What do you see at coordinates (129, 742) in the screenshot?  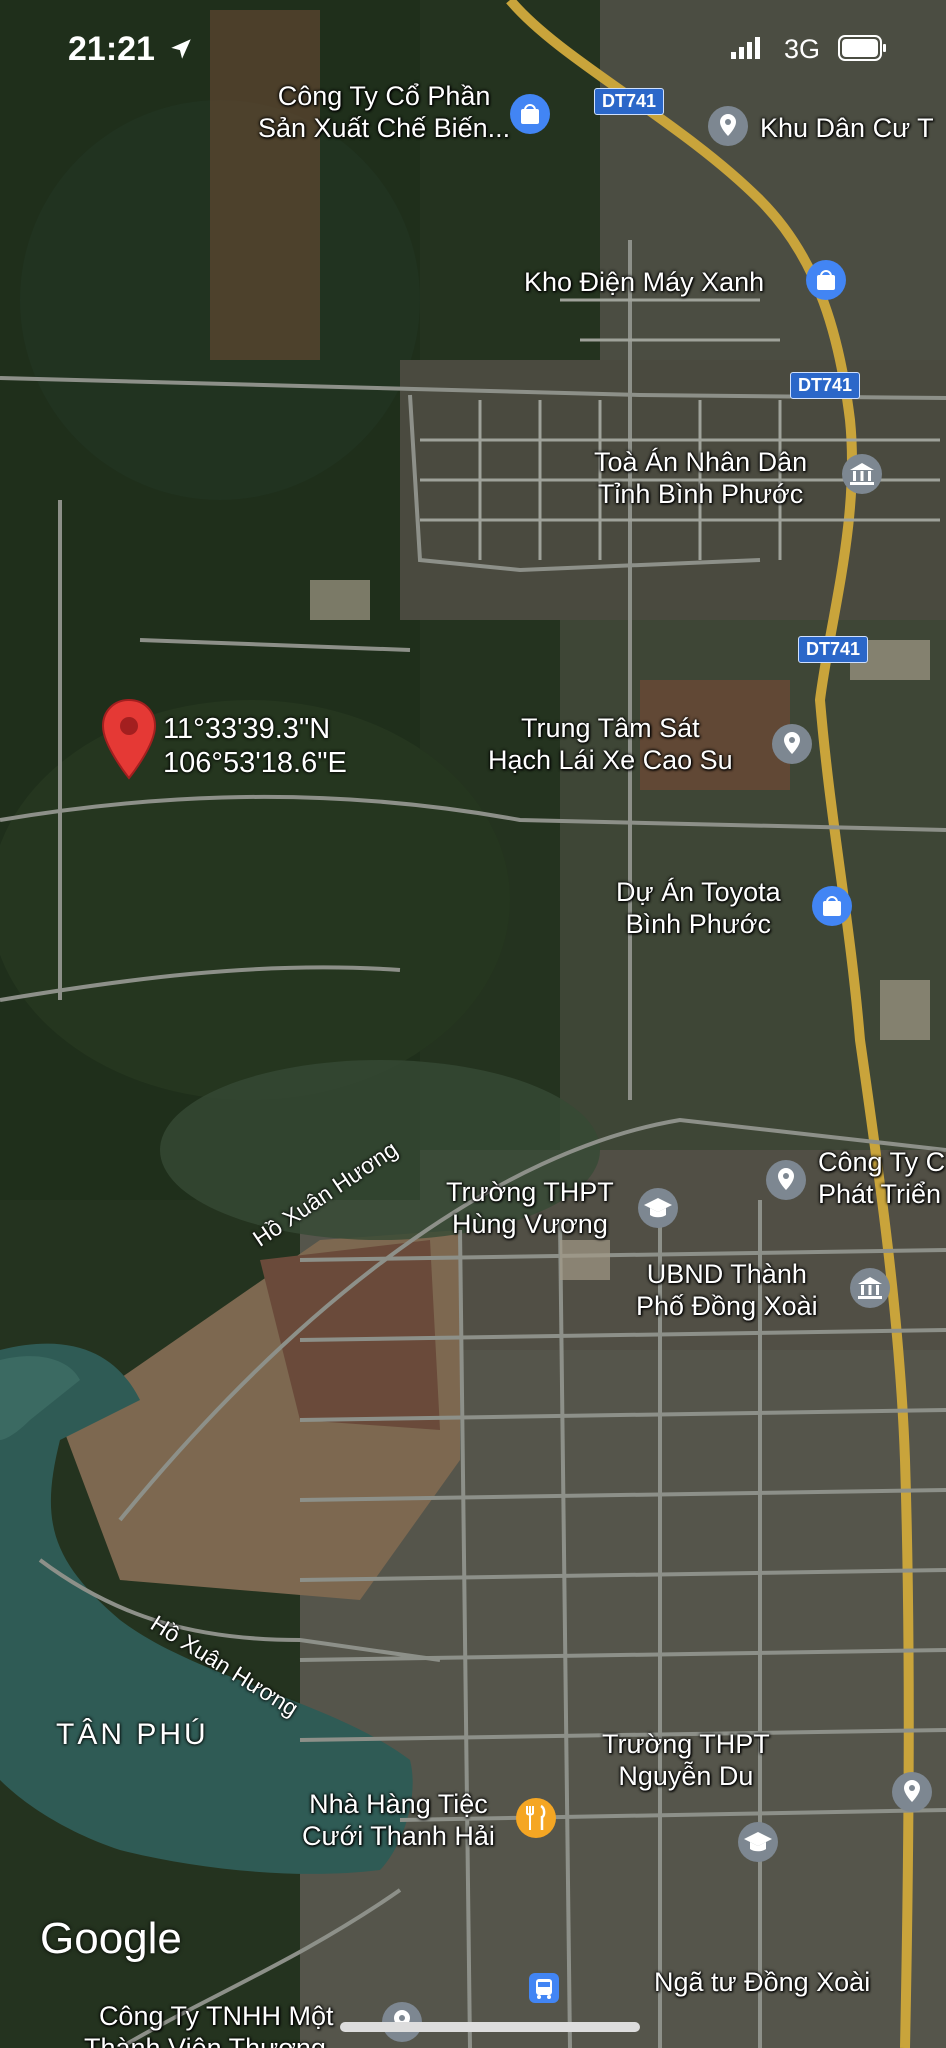 I see `red-pin-icon` at bounding box center [129, 742].